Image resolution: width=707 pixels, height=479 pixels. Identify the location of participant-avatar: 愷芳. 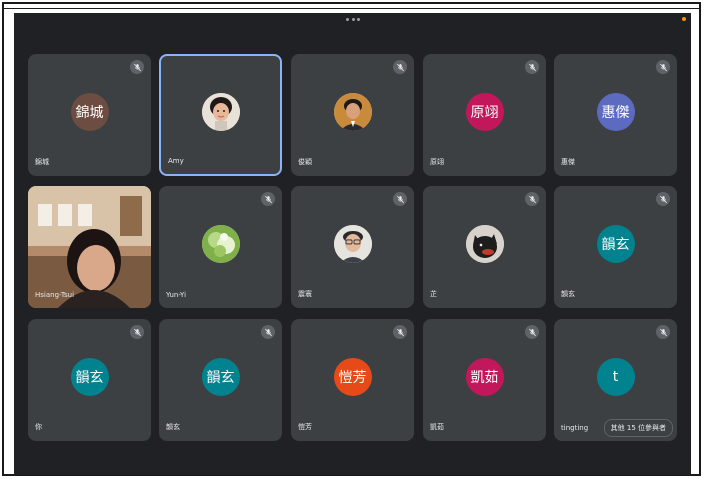
(352, 376).